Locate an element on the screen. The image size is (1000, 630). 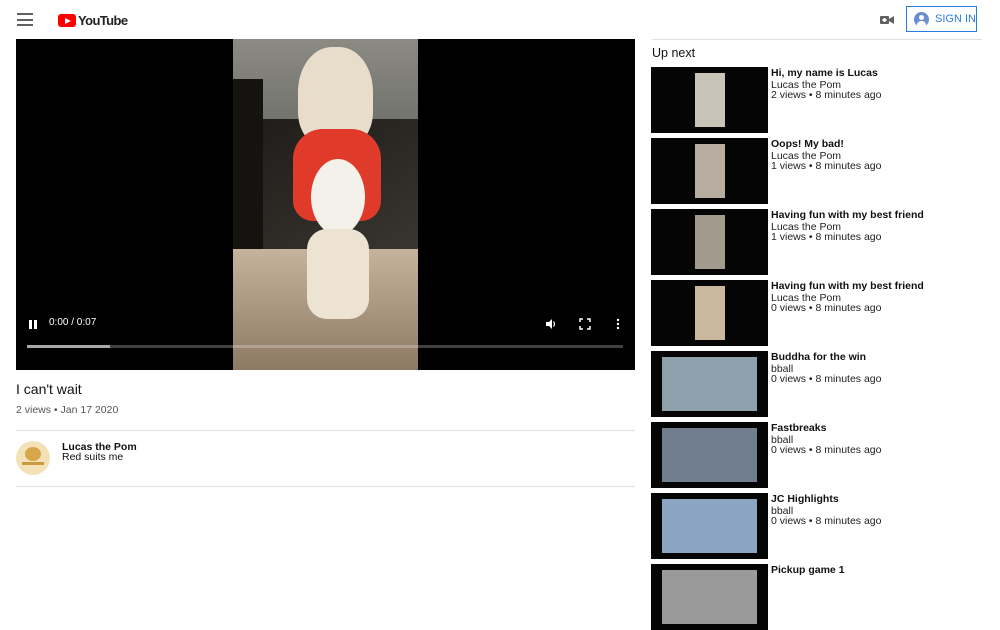
up-next-item: Fastbreaks bball 0 views • 8 minutes ago is located at coordinates (818, 455).